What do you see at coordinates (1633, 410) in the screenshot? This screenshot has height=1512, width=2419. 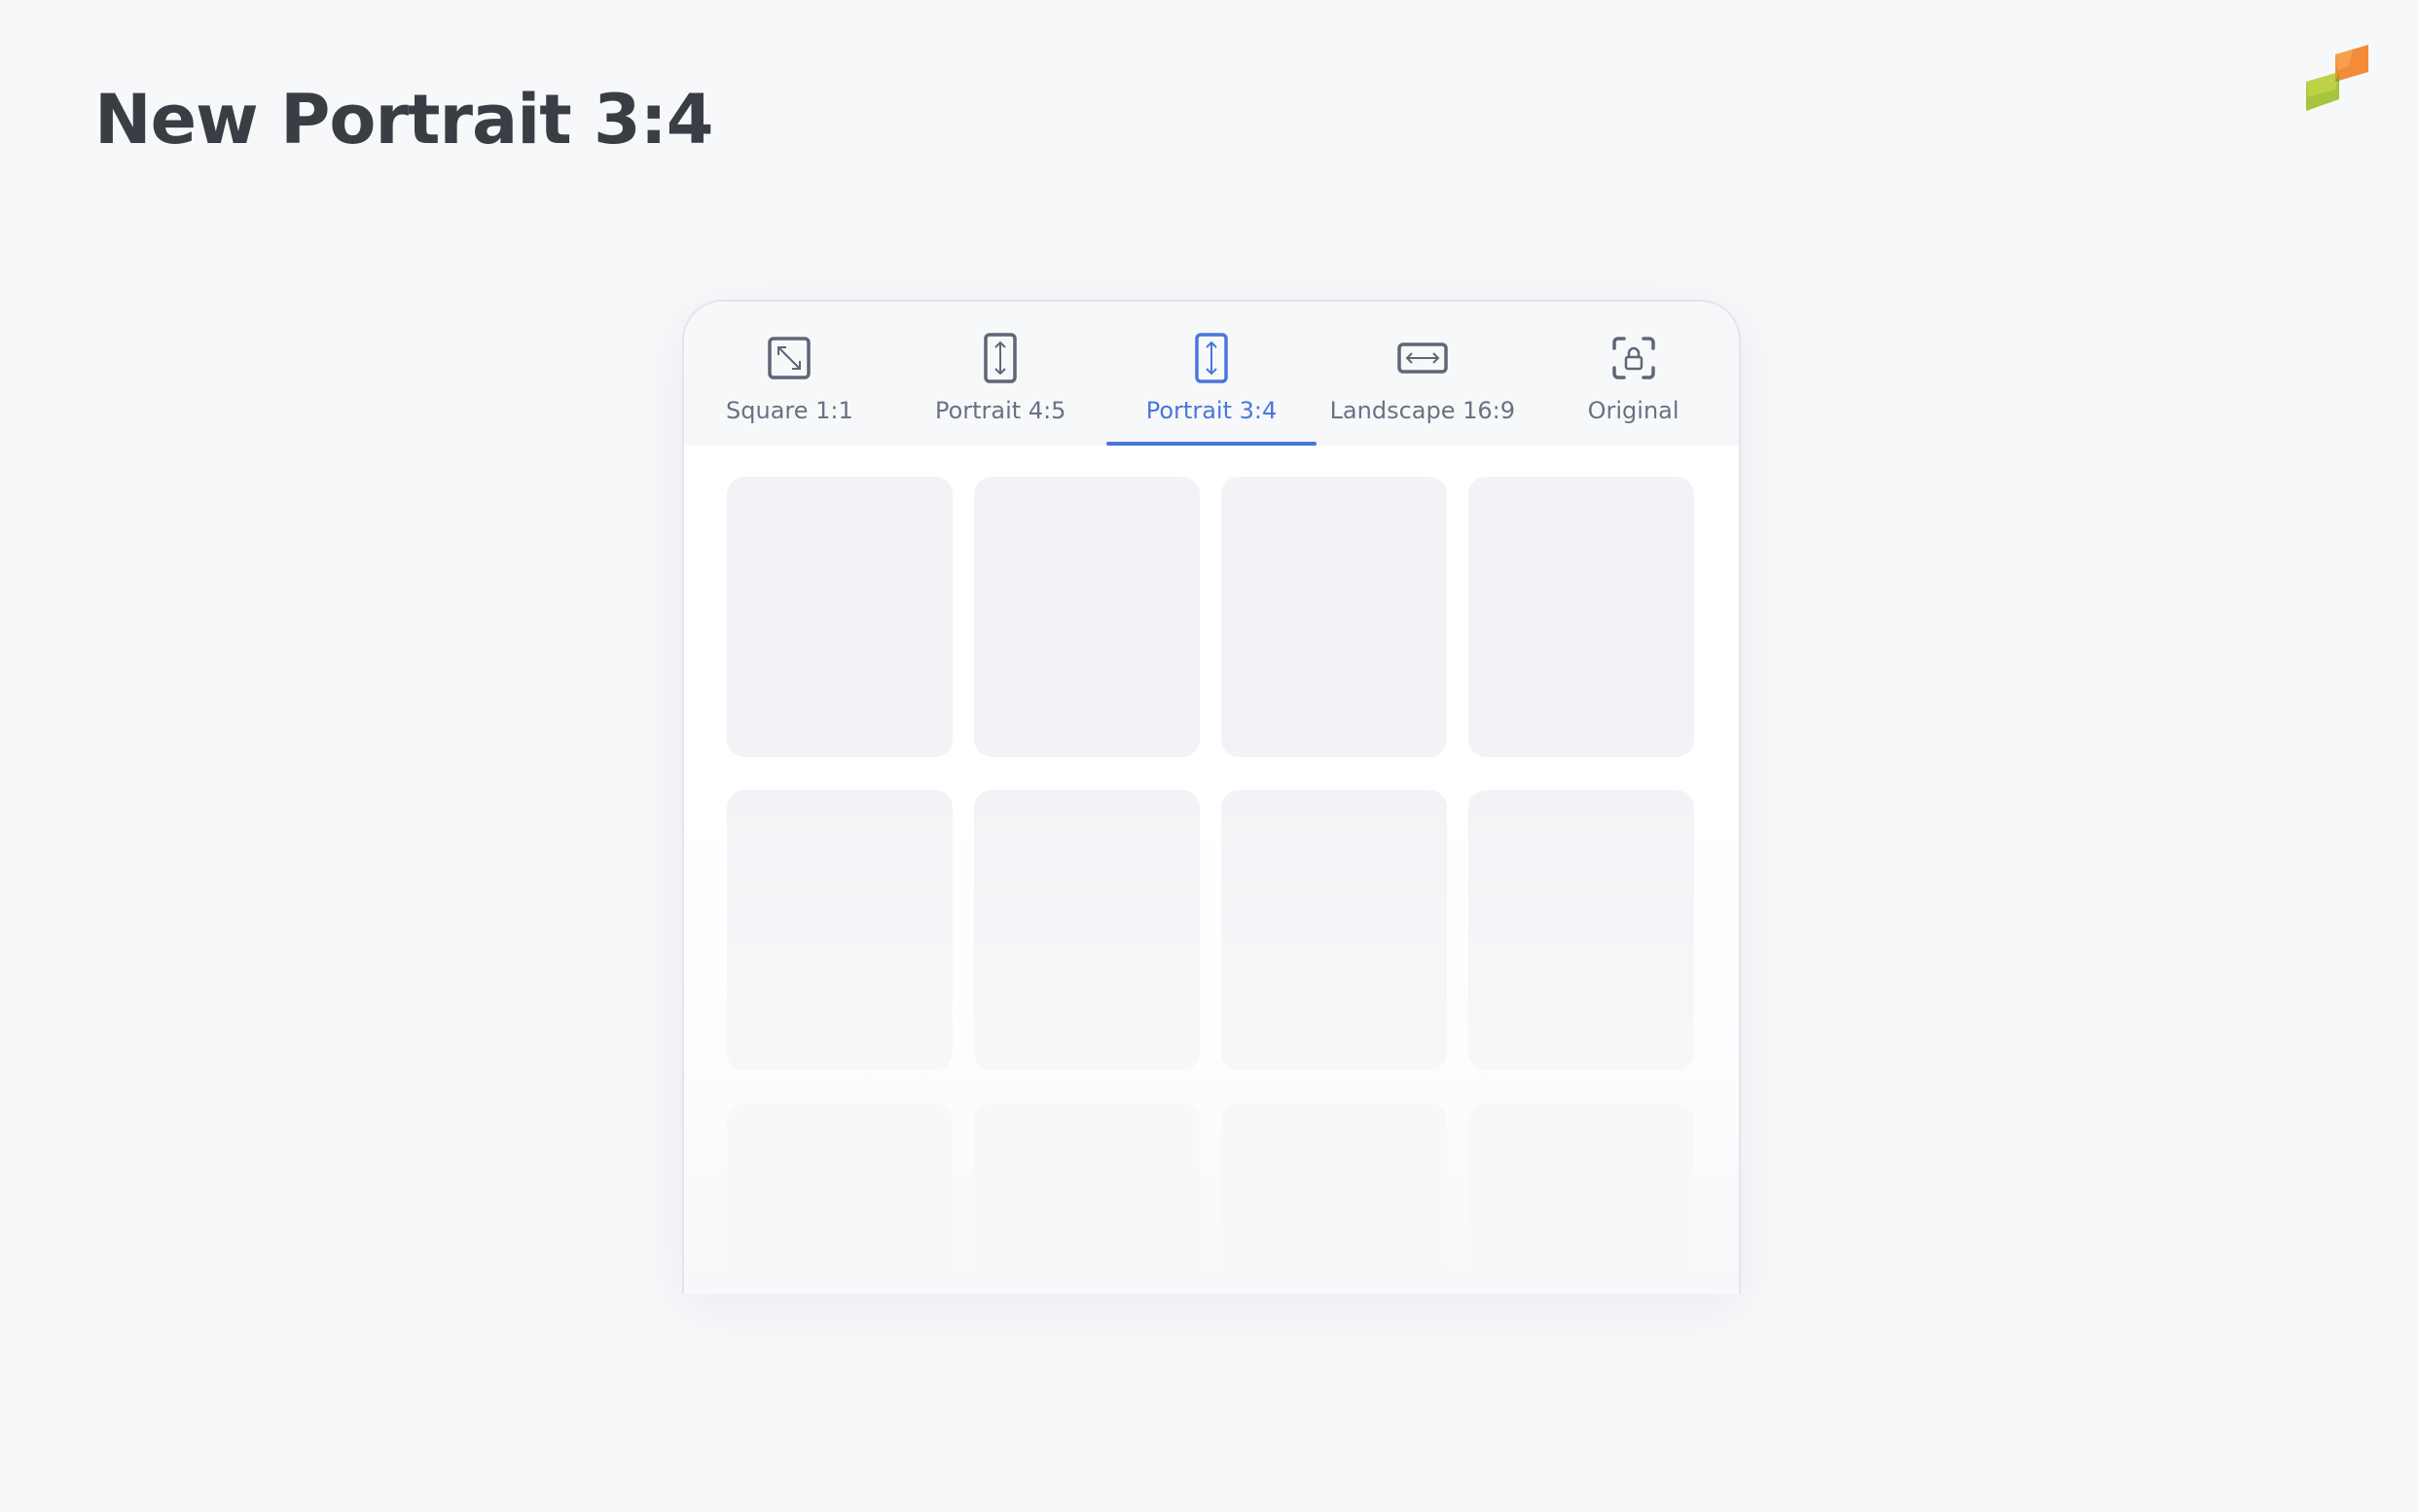 I see `tab-label: Original` at bounding box center [1633, 410].